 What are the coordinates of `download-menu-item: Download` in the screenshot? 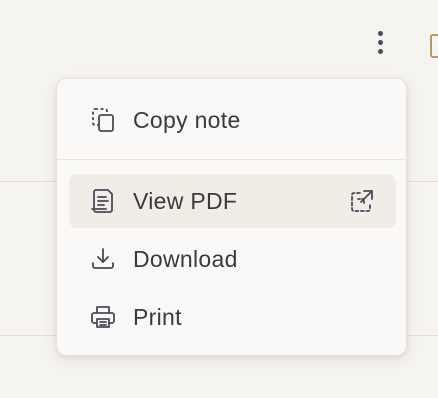 It's located at (232, 259).